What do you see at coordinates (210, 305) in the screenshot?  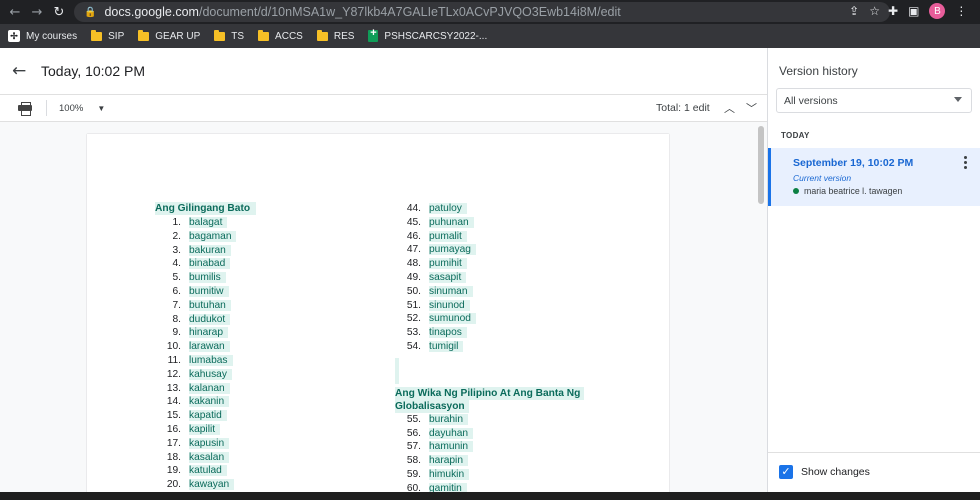 I see `list-word: butuhan` at bounding box center [210, 305].